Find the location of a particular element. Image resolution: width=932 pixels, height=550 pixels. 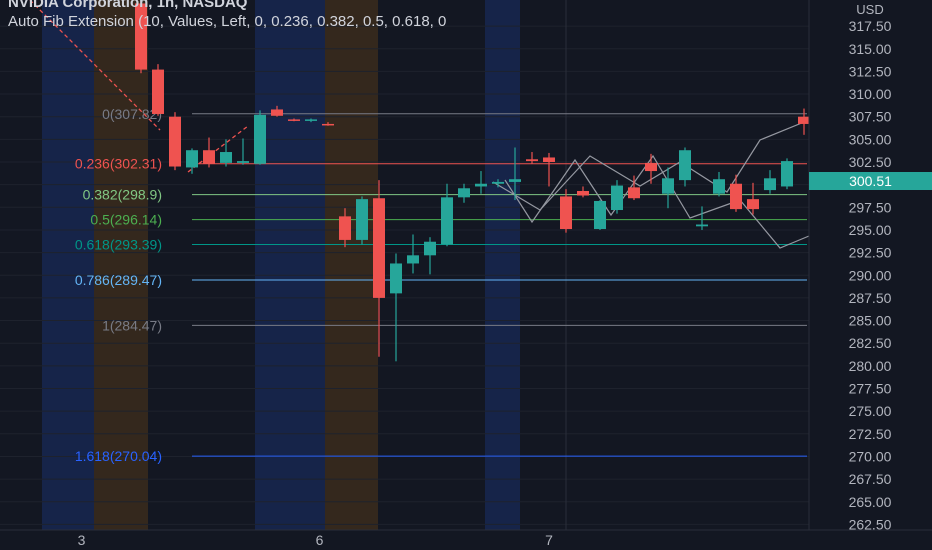

price-tick-label: 272.50 is located at coordinates (870, 434).